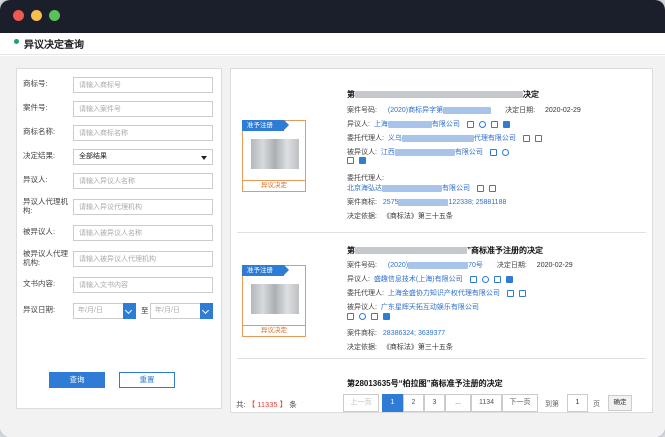  I want to click on trademark-name-input, so click(143, 133).